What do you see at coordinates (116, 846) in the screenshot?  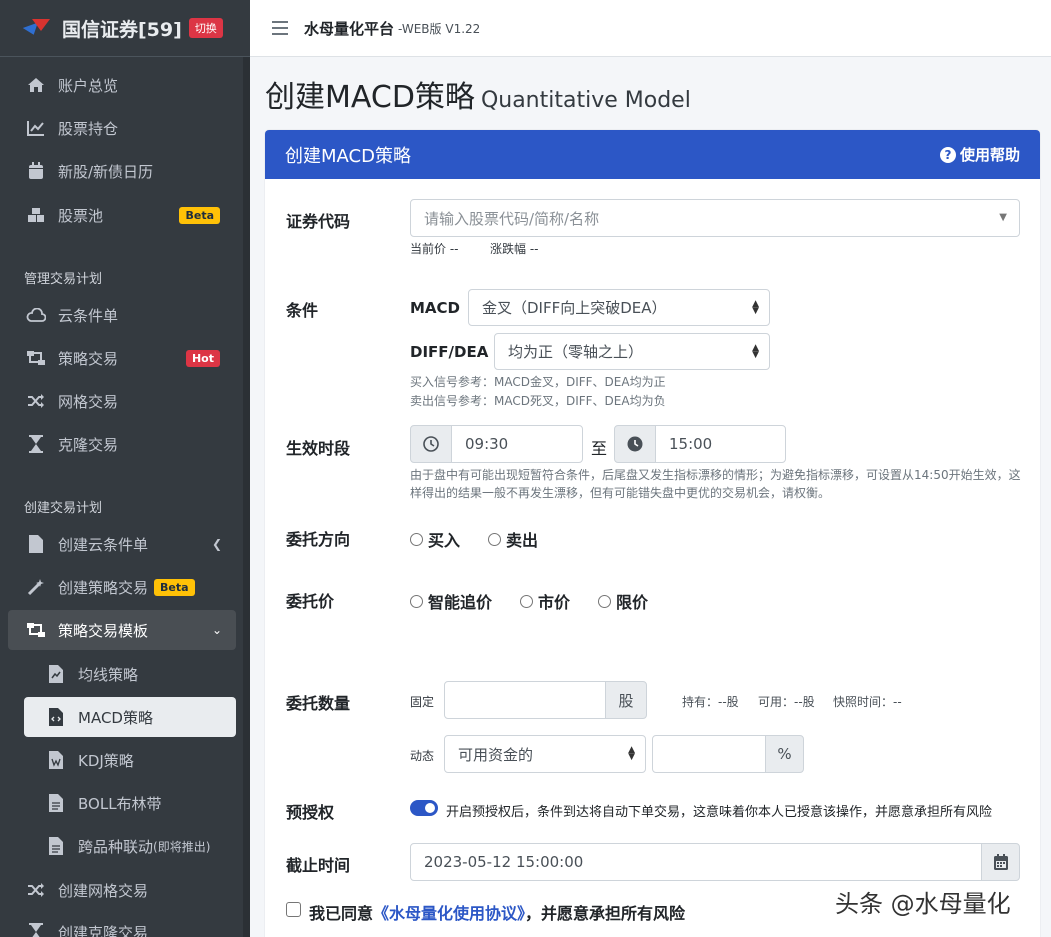 I see `sidebar-item-label: 跨品种联动` at bounding box center [116, 846].